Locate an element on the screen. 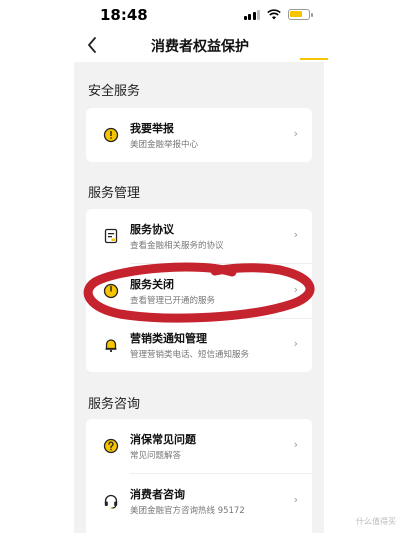 Image resolution: width=400 pixels, height=533 pixels. power-icon is located at coordinates (111, 291).